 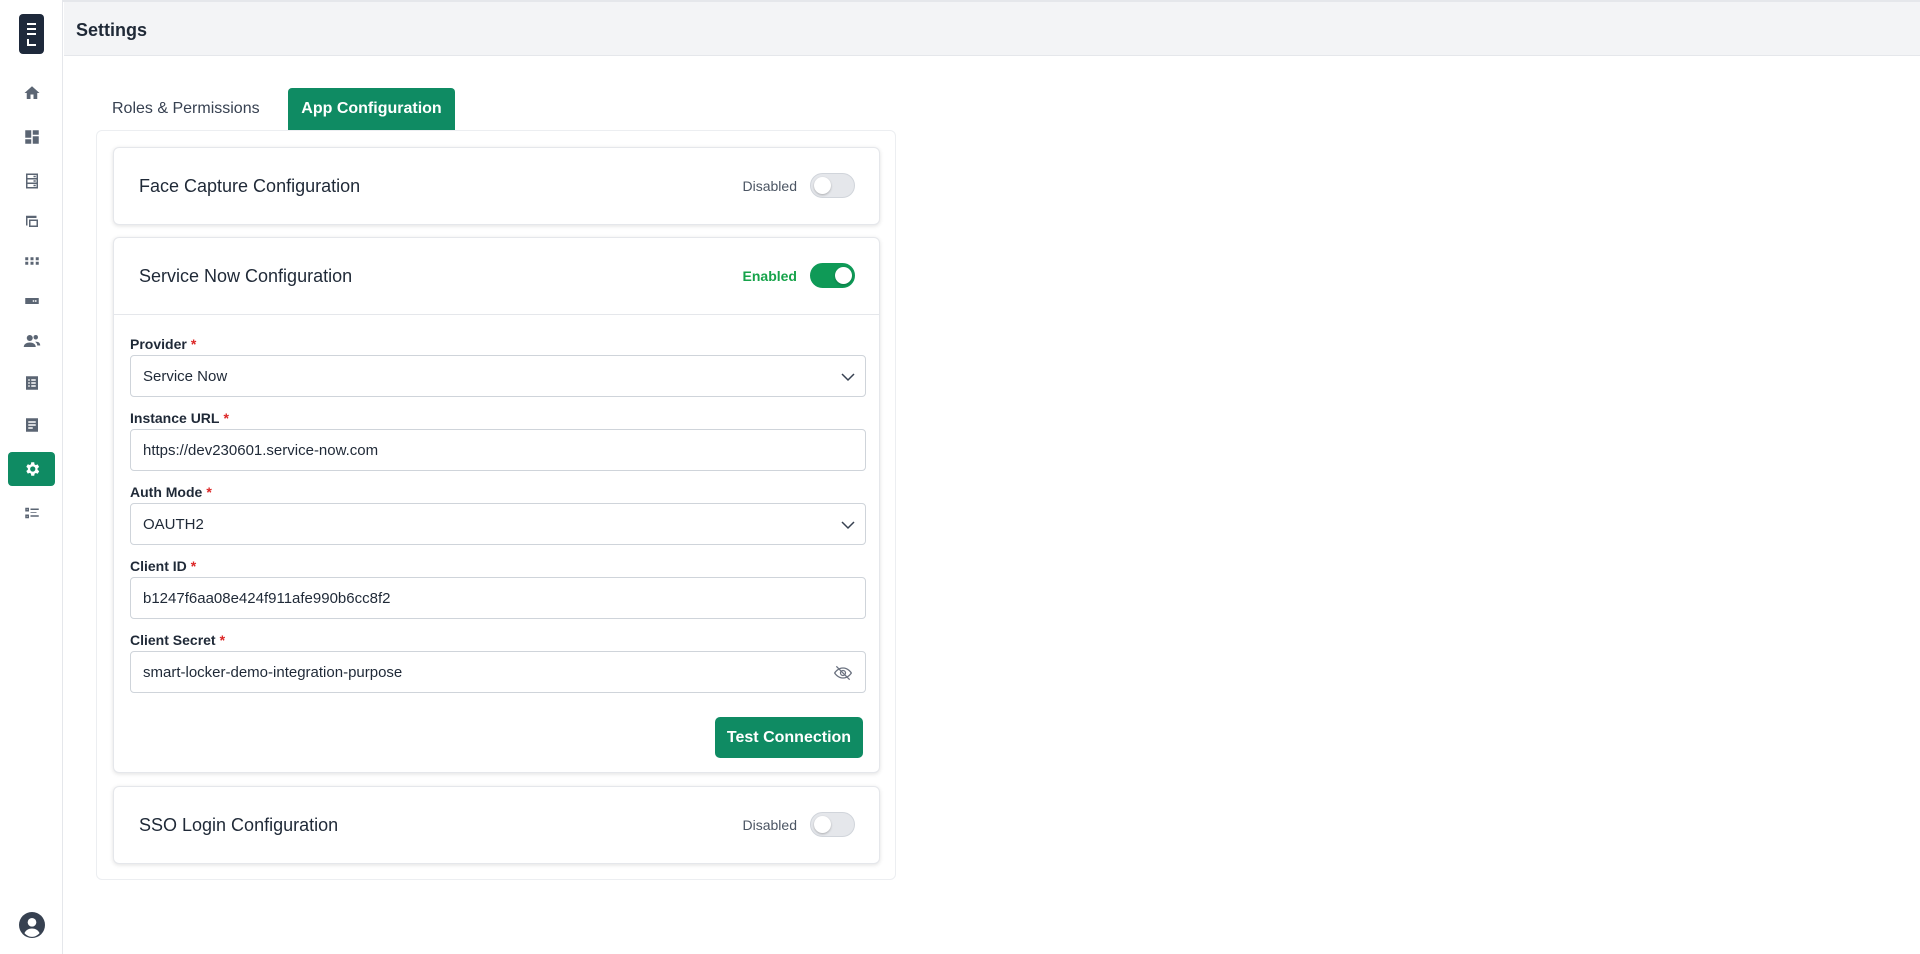 I want to click on badge-icon, so click(x=31, y=301).